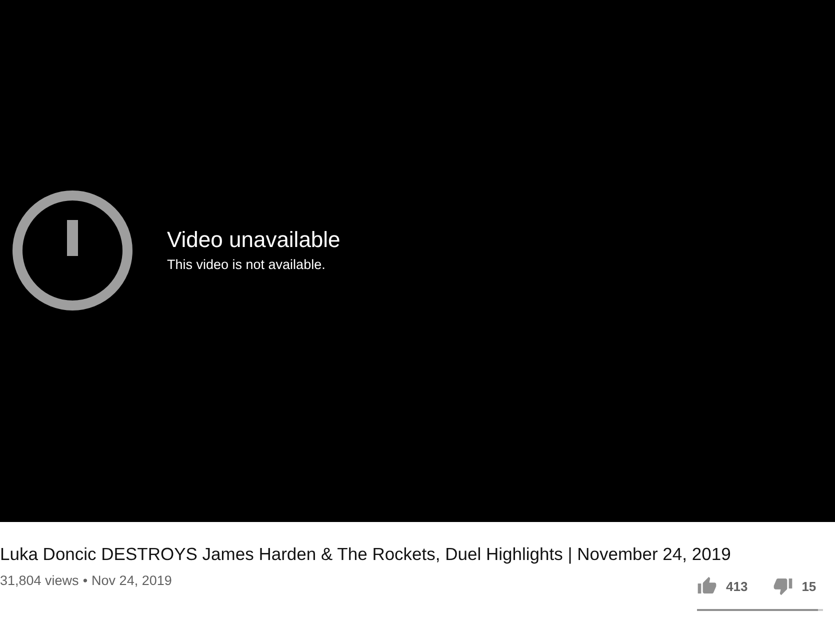 This screenshot has width=835, height=618. What do you see at coordinates (794, 586) in the screenshot?
I see `dislike-button: 15` at bounding box center [794, 586].